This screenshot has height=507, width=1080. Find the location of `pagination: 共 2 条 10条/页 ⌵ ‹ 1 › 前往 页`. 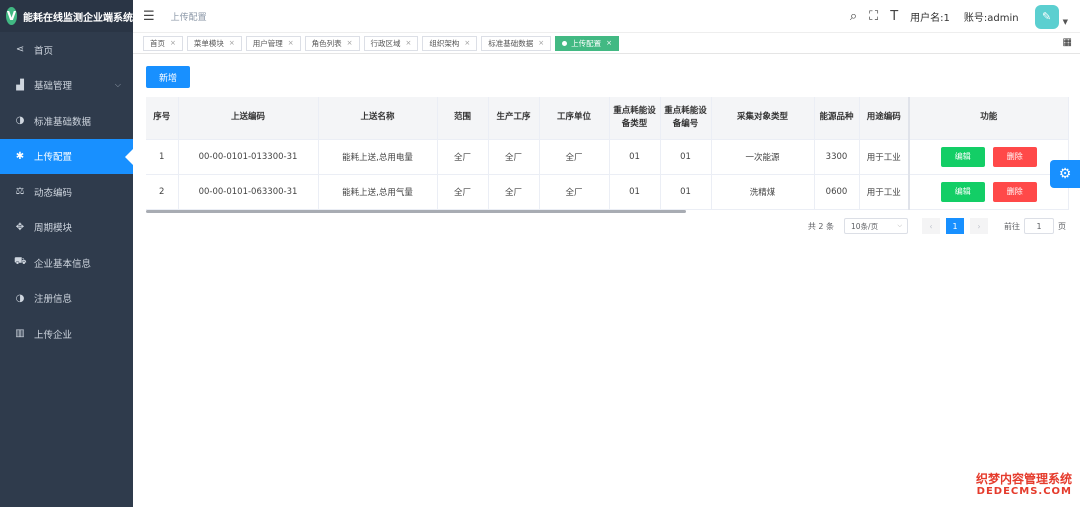

pagination: 共 2 条 10条/页 ⌵ ‹ 1 › 前往 页 is located at coordinates (937, 226).